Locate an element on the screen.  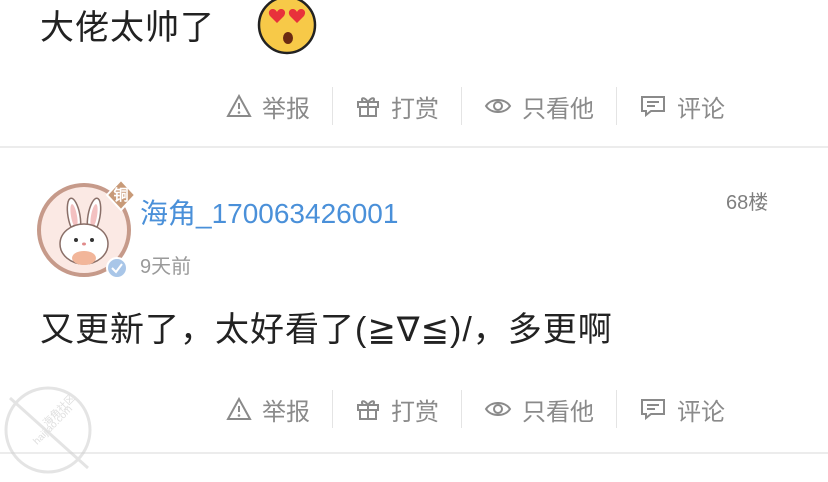
floor-number: 68楼 is located at coordinates (747, 203).